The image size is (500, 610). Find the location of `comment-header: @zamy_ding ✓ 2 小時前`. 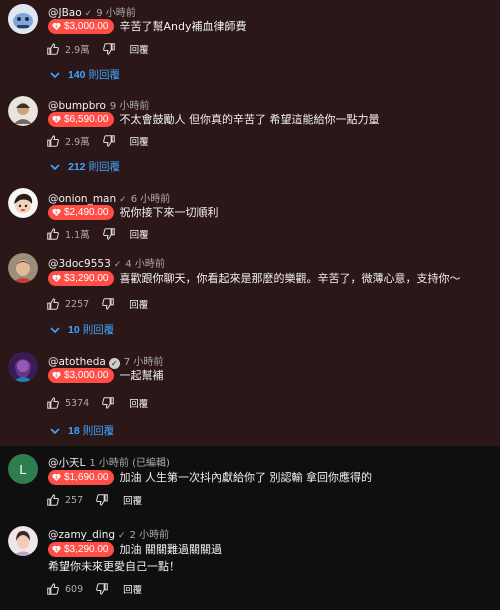

comment-header: @zamy_ding ✓ 2 小時前 is located at coordinates (108, 533).